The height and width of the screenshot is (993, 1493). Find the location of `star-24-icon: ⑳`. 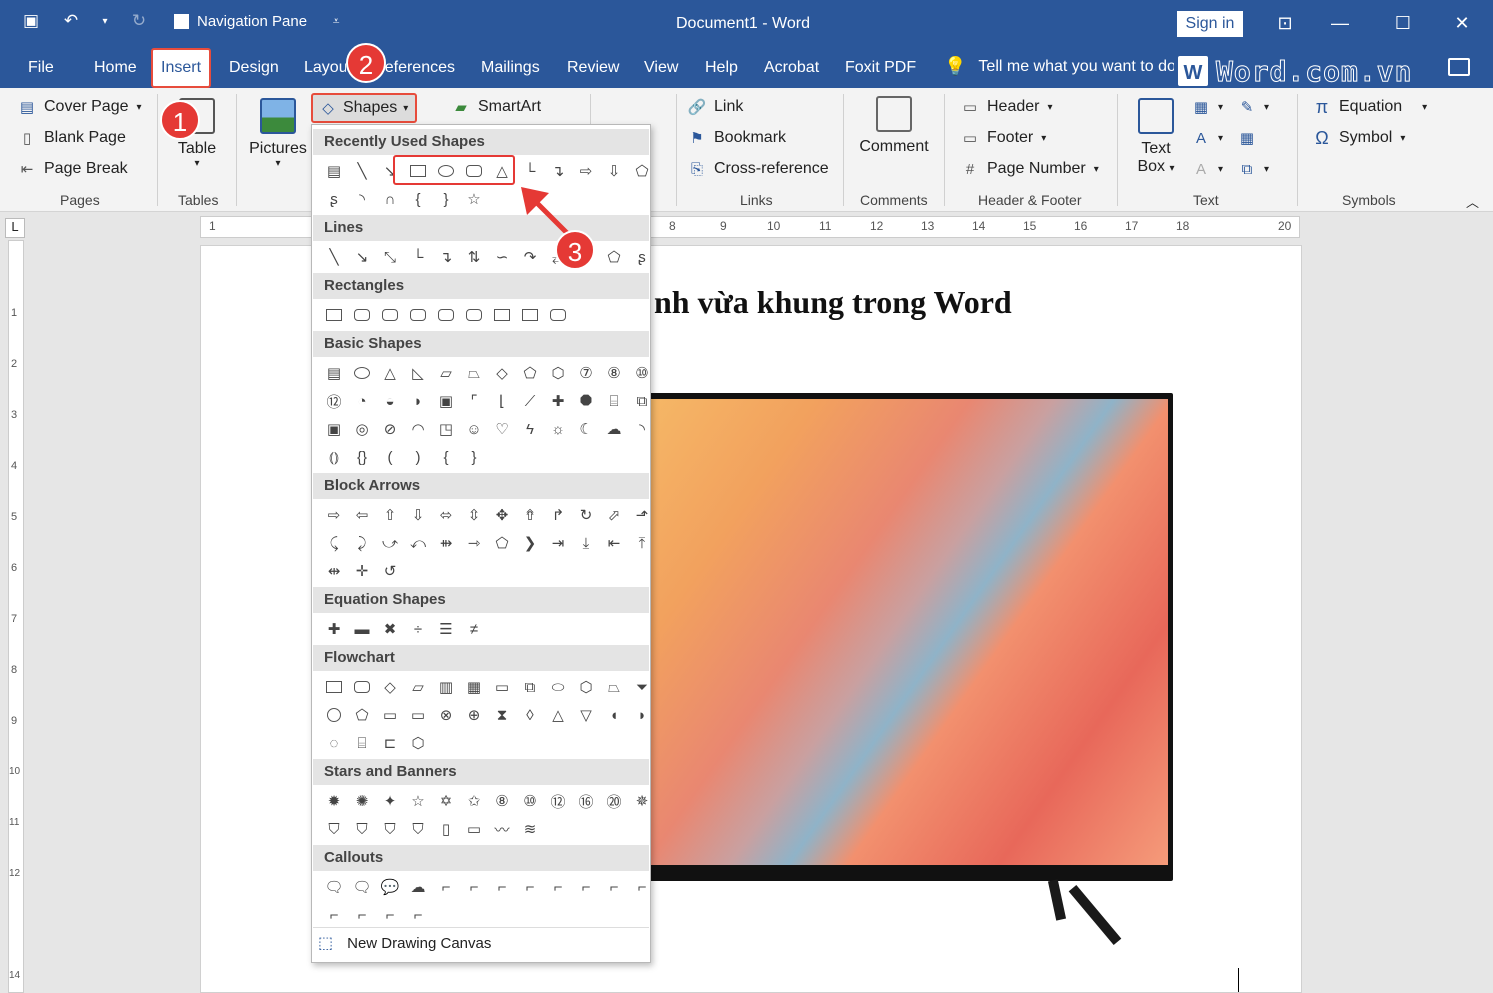

star-24-icon: ⑳ is located at coordinates (614, 801).